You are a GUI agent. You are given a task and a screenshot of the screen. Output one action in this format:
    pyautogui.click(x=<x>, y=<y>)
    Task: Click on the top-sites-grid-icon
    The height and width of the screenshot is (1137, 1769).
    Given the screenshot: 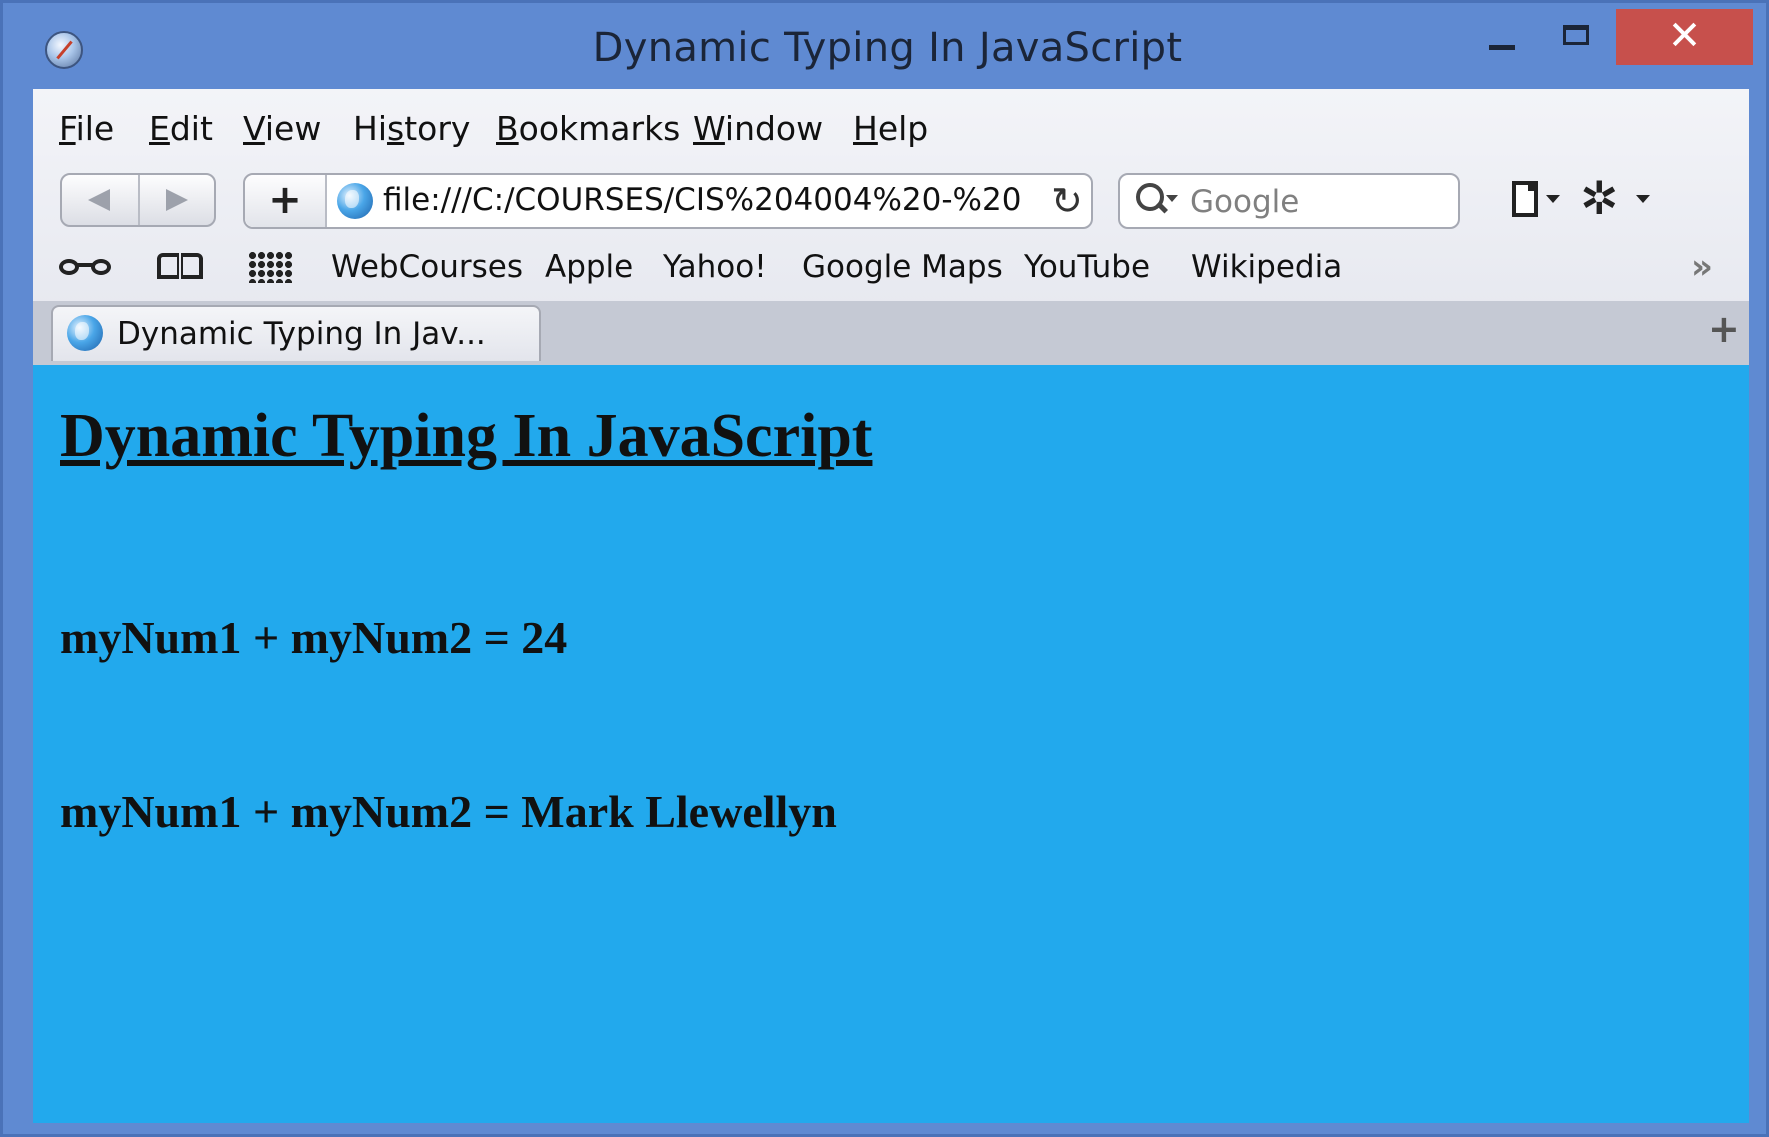 What is the action you would take?
    pyautogui.click(x=271, y=267)
    